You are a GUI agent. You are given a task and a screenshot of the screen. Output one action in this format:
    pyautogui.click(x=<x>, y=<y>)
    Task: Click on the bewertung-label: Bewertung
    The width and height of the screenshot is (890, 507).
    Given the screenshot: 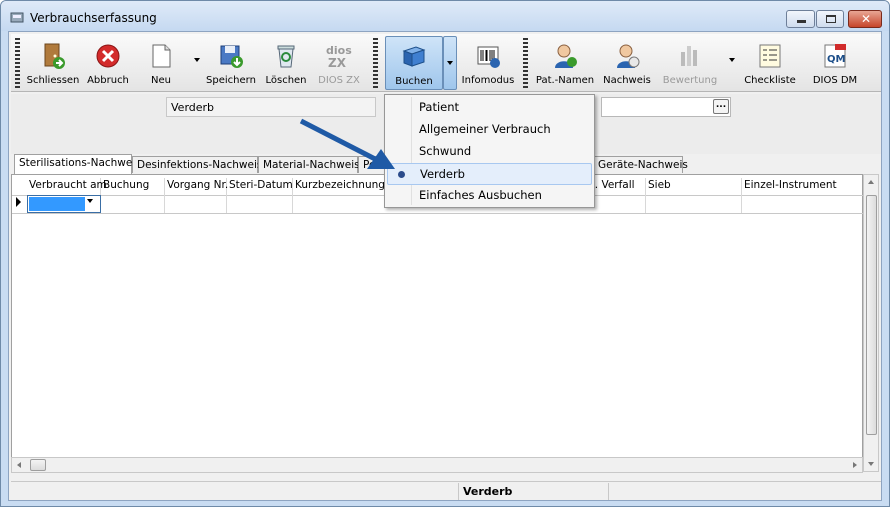 What is the action you would take?
    pyautogui.click(x=690, y=80)
    